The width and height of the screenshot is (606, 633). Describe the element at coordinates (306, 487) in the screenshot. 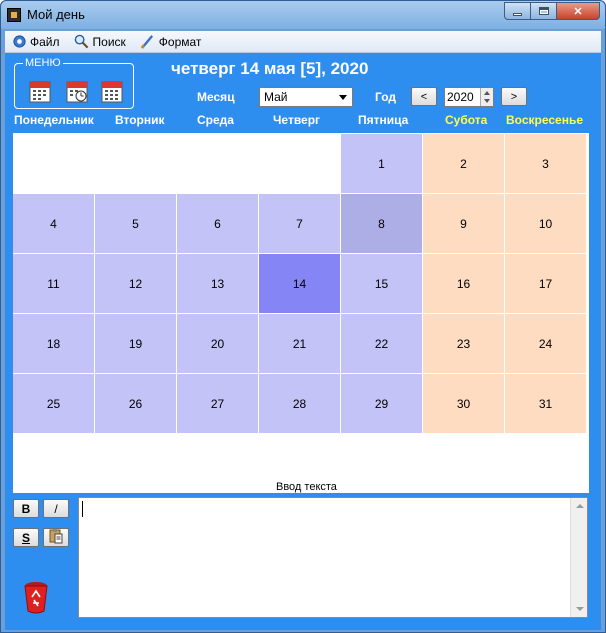

I see `text-input-label: Ввод текста` at that location.